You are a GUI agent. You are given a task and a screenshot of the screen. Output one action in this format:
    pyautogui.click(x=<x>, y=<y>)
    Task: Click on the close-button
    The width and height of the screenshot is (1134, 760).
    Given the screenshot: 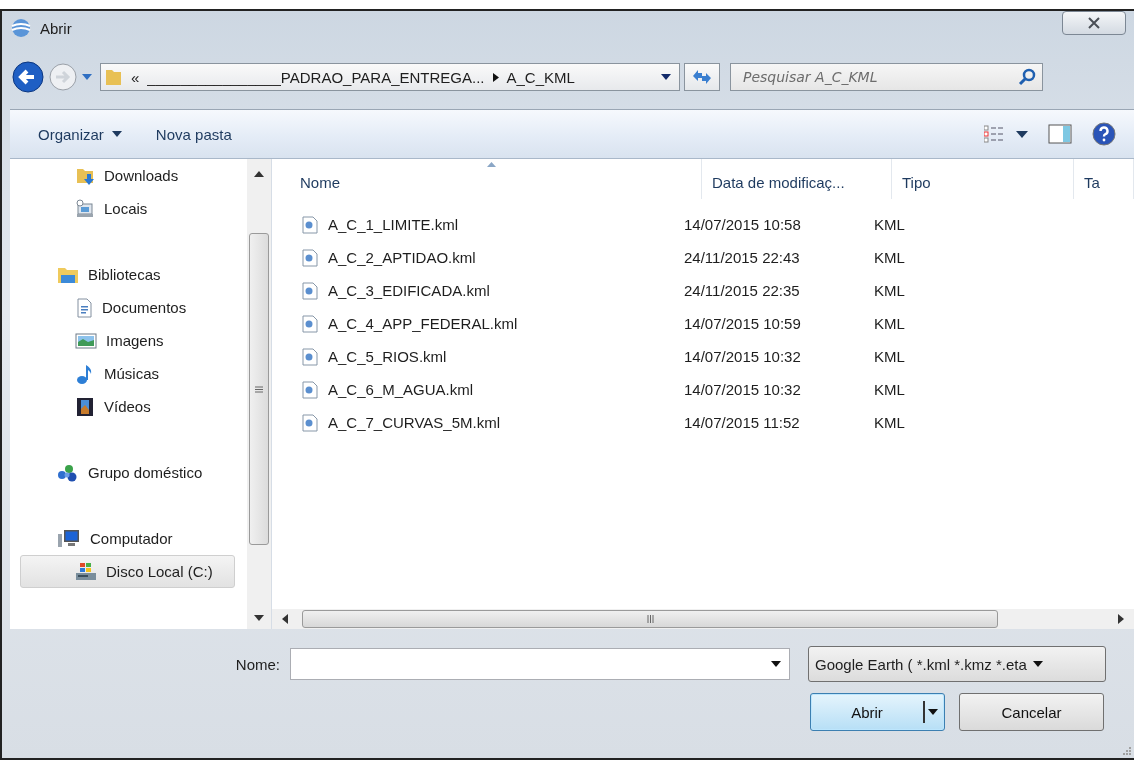 What is the action you would take?
    pyautogui.click(x=1094, y=23)
    